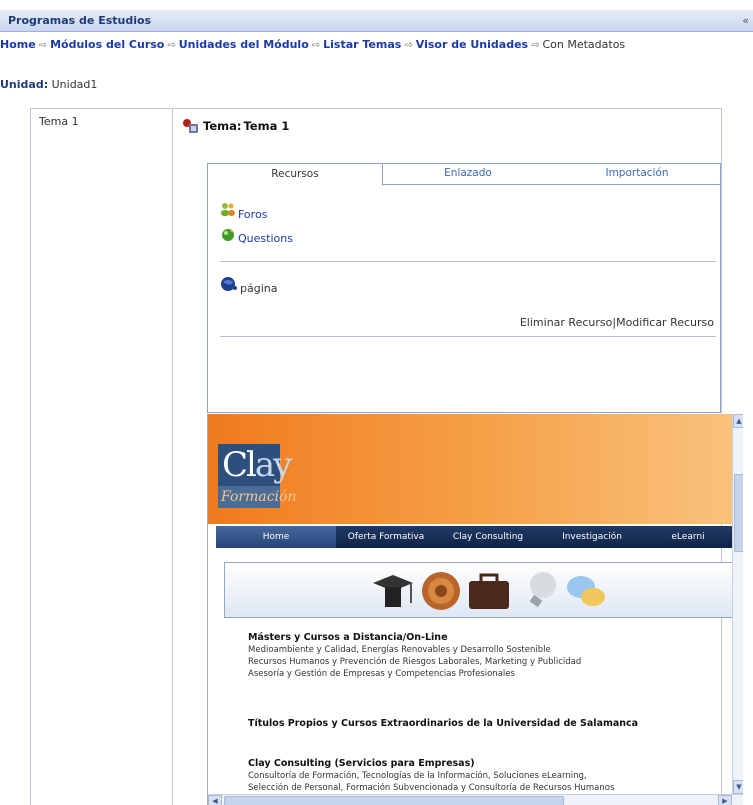 Image resolution: width=753 pixels, height=805 pixels. What do you see at coordinates (266, 126) in the screenshot?
I see `tema-name: Tema 1` at bounding box center [266, 126].